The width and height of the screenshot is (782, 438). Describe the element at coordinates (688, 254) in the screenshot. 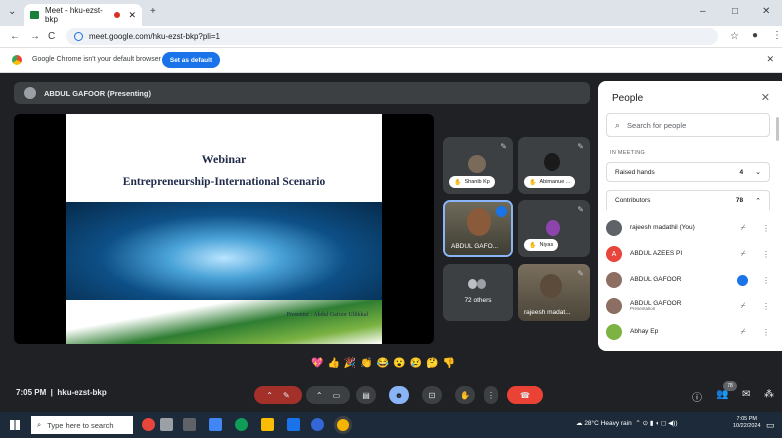

I see `participant-row: A ABDUL AZEES PI ⌿ ⋮` at that location.